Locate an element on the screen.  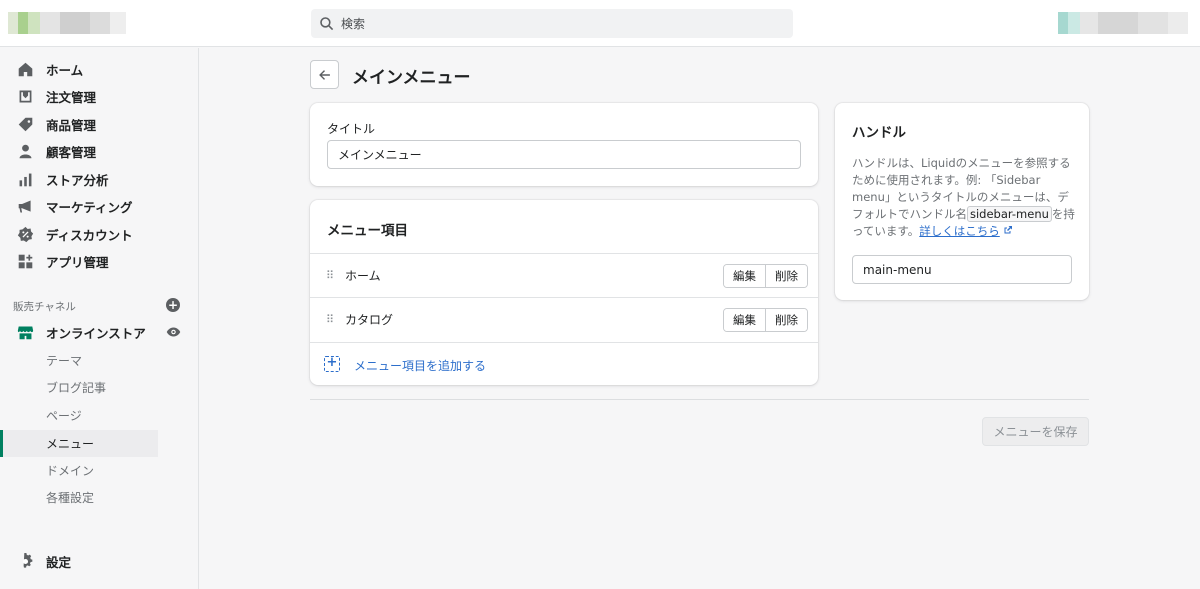
title-input: メインメニュー is located at coordinates (564, 154).